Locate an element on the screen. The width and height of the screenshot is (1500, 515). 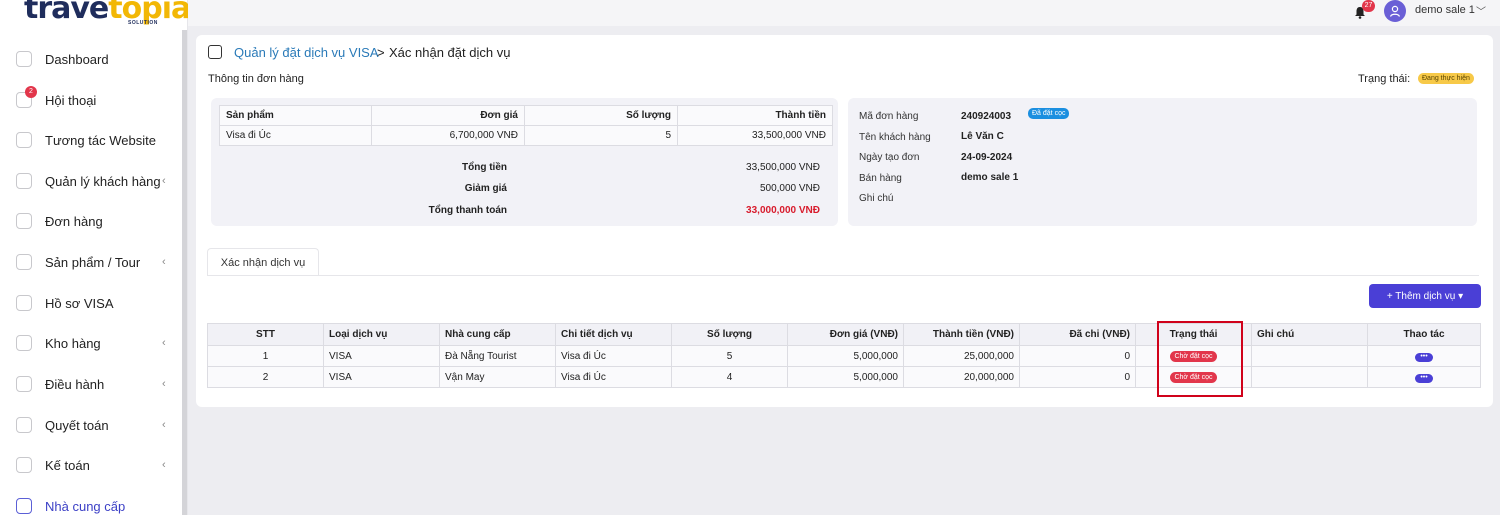
flag-icon is located at coordinates (24, 262).